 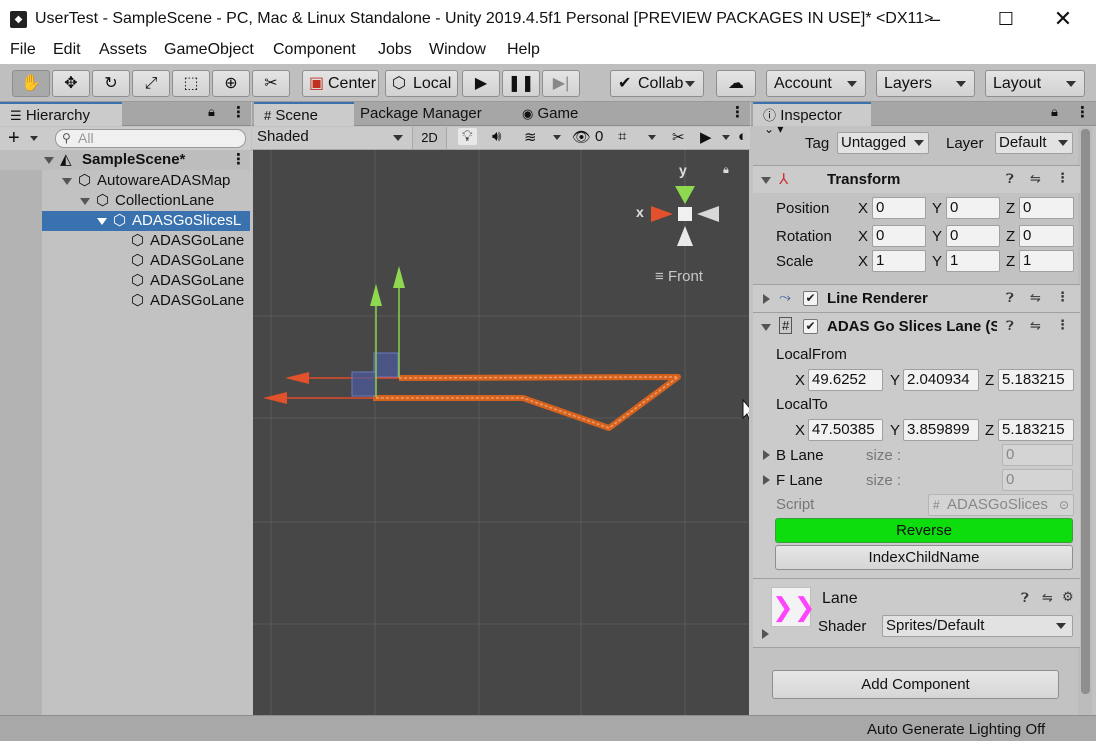 I want to click on account-dropdown: Account, so click(x=816, y=83).